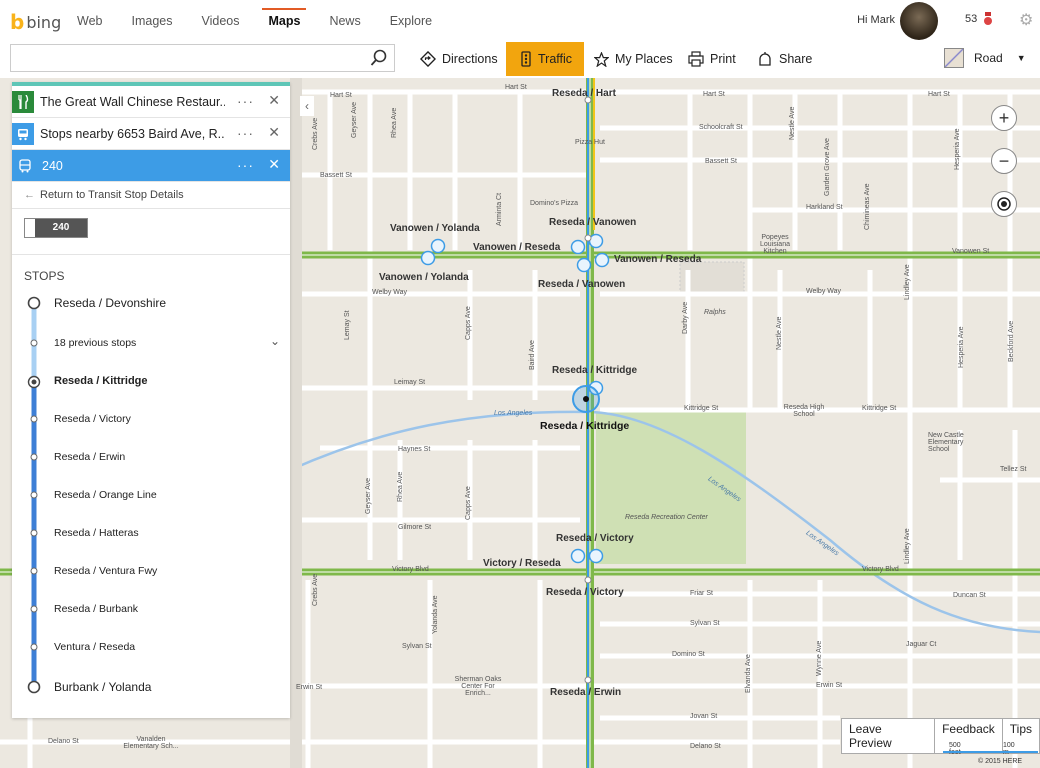  What do you see at coordinates (94, 647) in the screenshot?
I see `stop-item: Ventura / Reseda` at bounding box center [94, 647].